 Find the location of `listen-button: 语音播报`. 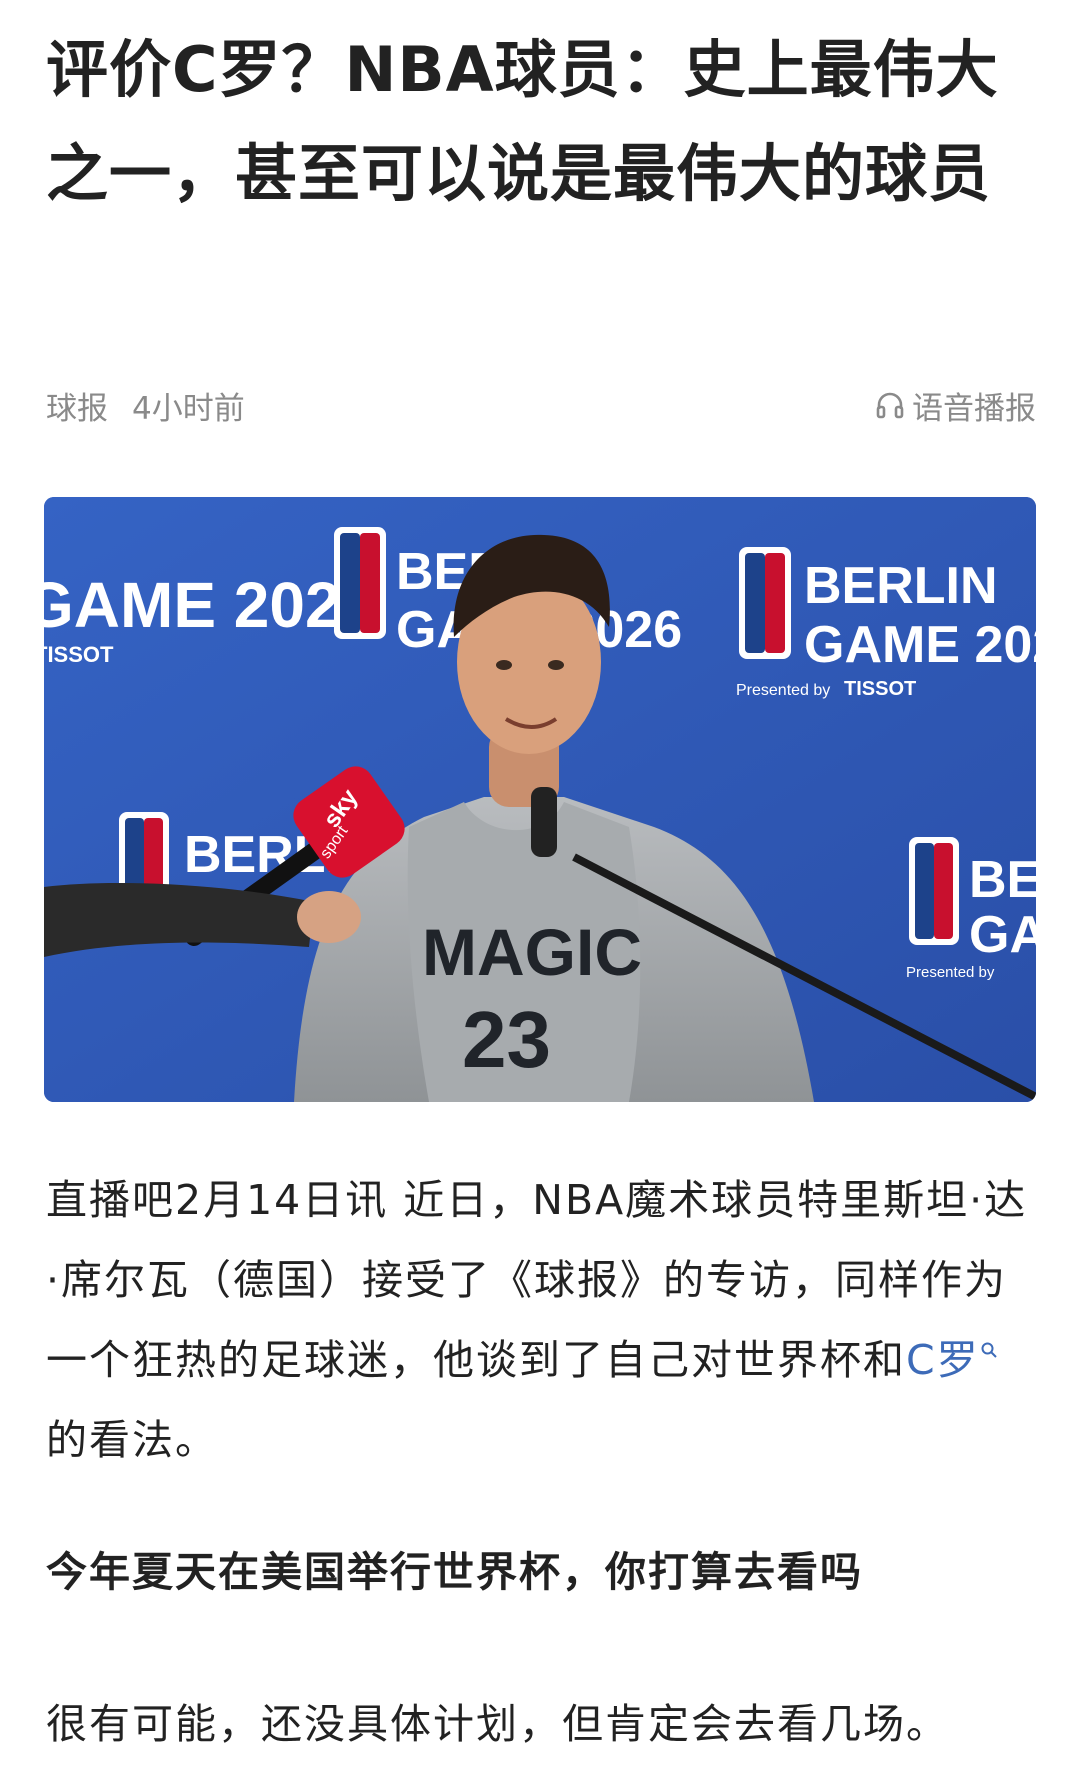

listen-button: 语音播报 is located at coordinates (955, 405).